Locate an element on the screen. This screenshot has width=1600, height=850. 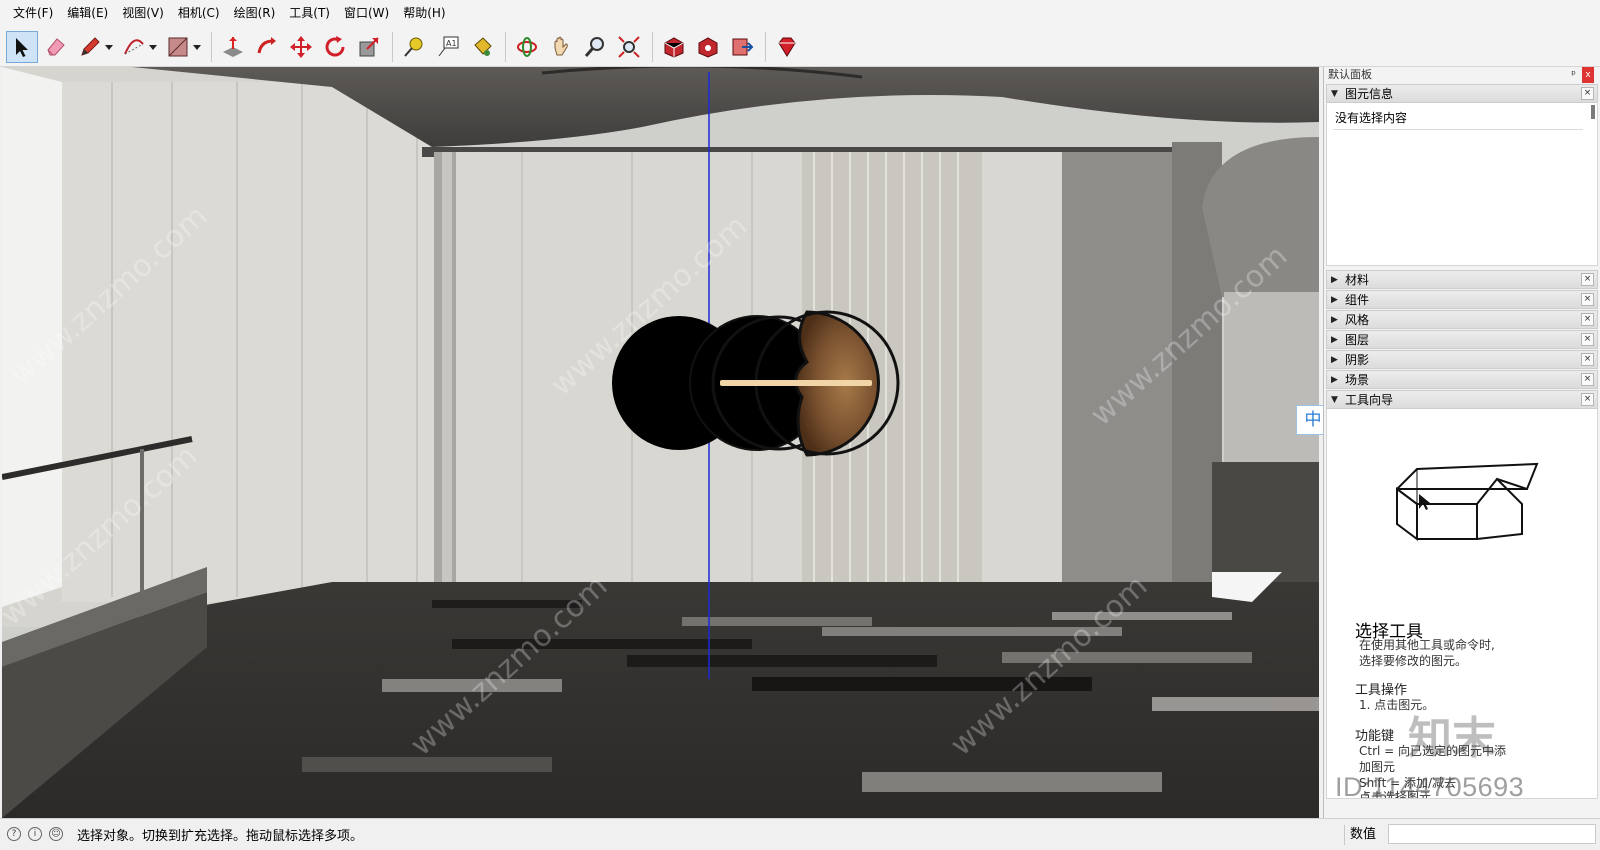
entity-empty-text: 没有选择内容 is located at coordinates (1371, 118).